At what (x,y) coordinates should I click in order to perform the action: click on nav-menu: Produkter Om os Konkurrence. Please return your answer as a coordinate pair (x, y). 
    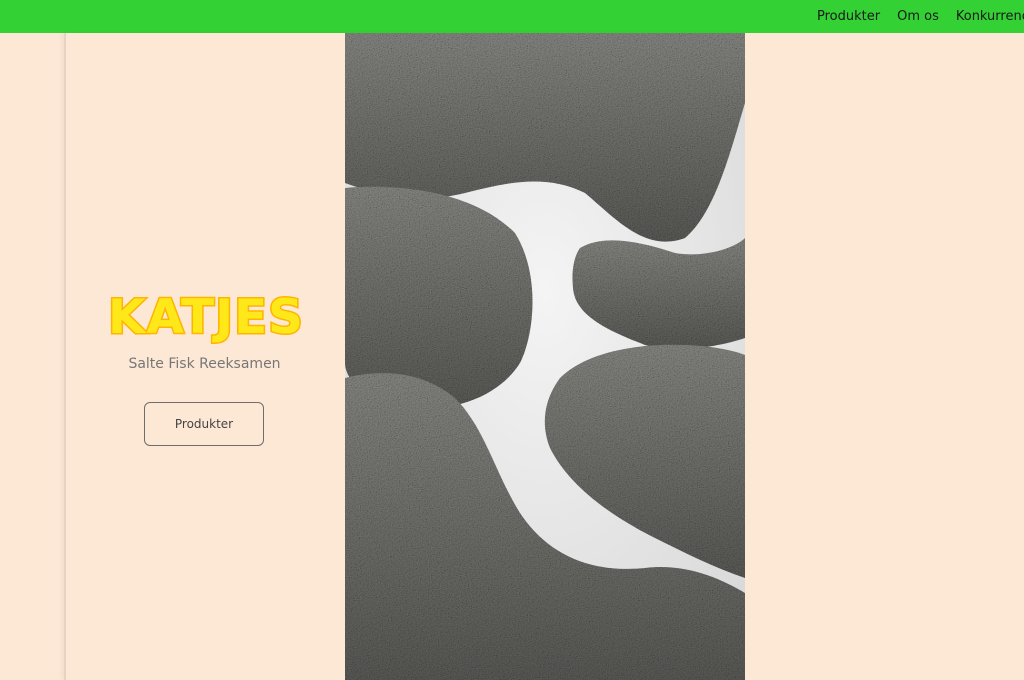
    Looking at the image, I should click on (920, 16).